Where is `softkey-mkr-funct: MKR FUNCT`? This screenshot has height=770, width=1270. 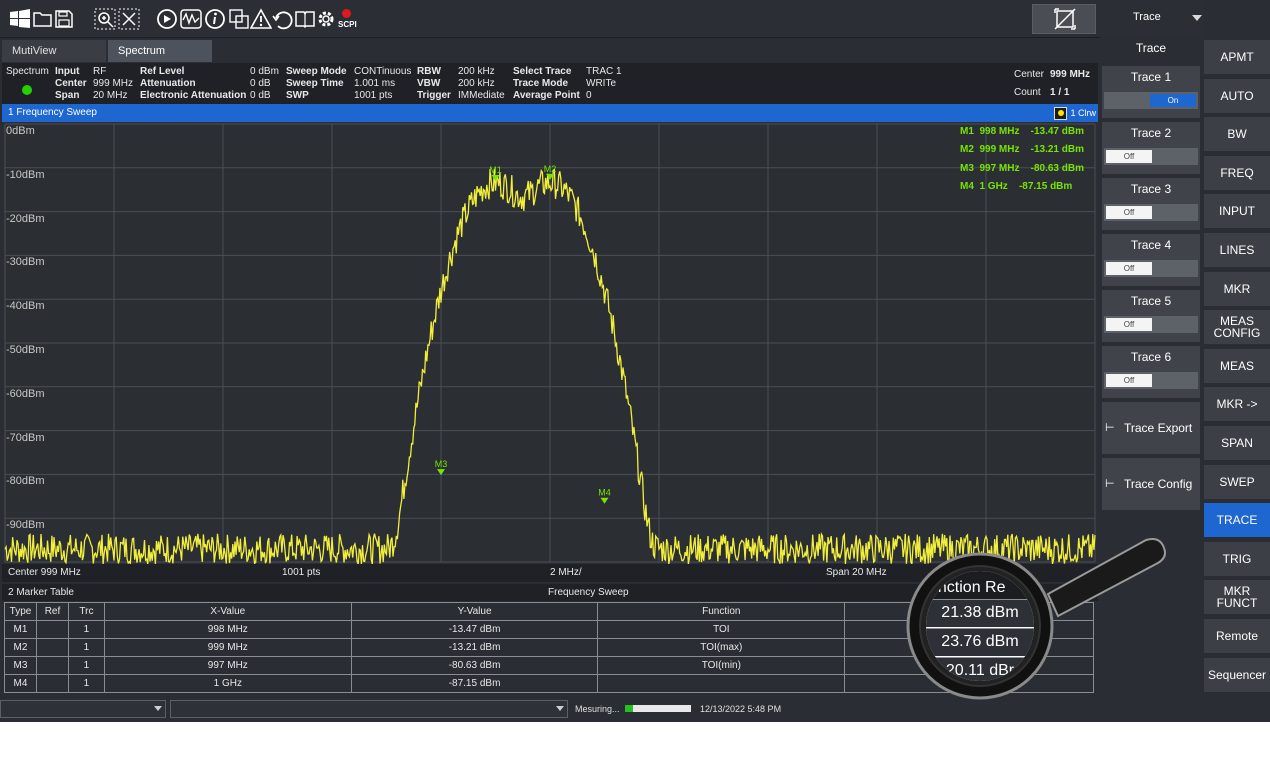 softkey-mkr-funct: MKR FUNCT is located at coordinates (1237, 597).